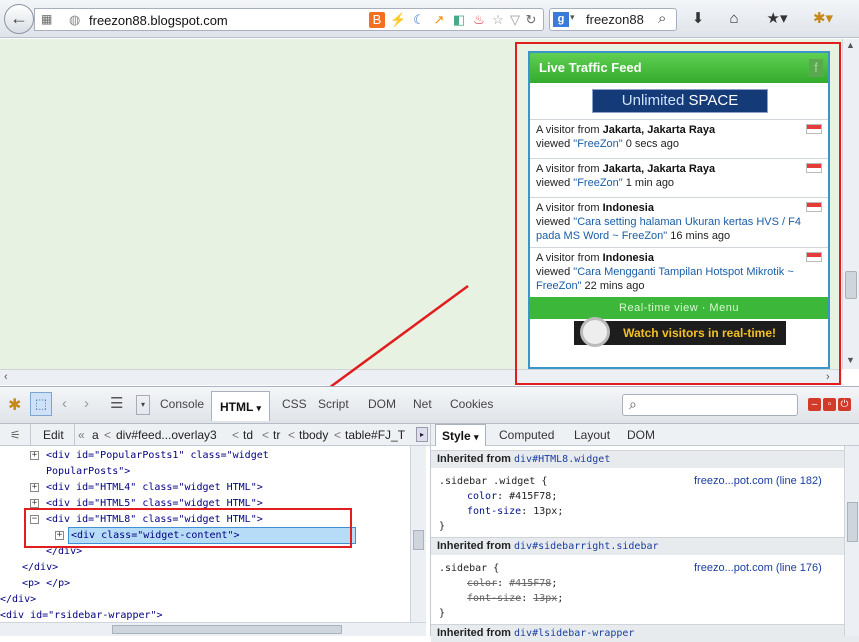 This screenshot has height=642, width=859. I want to click on tab-side-dom: DOM, so click(641, 435).